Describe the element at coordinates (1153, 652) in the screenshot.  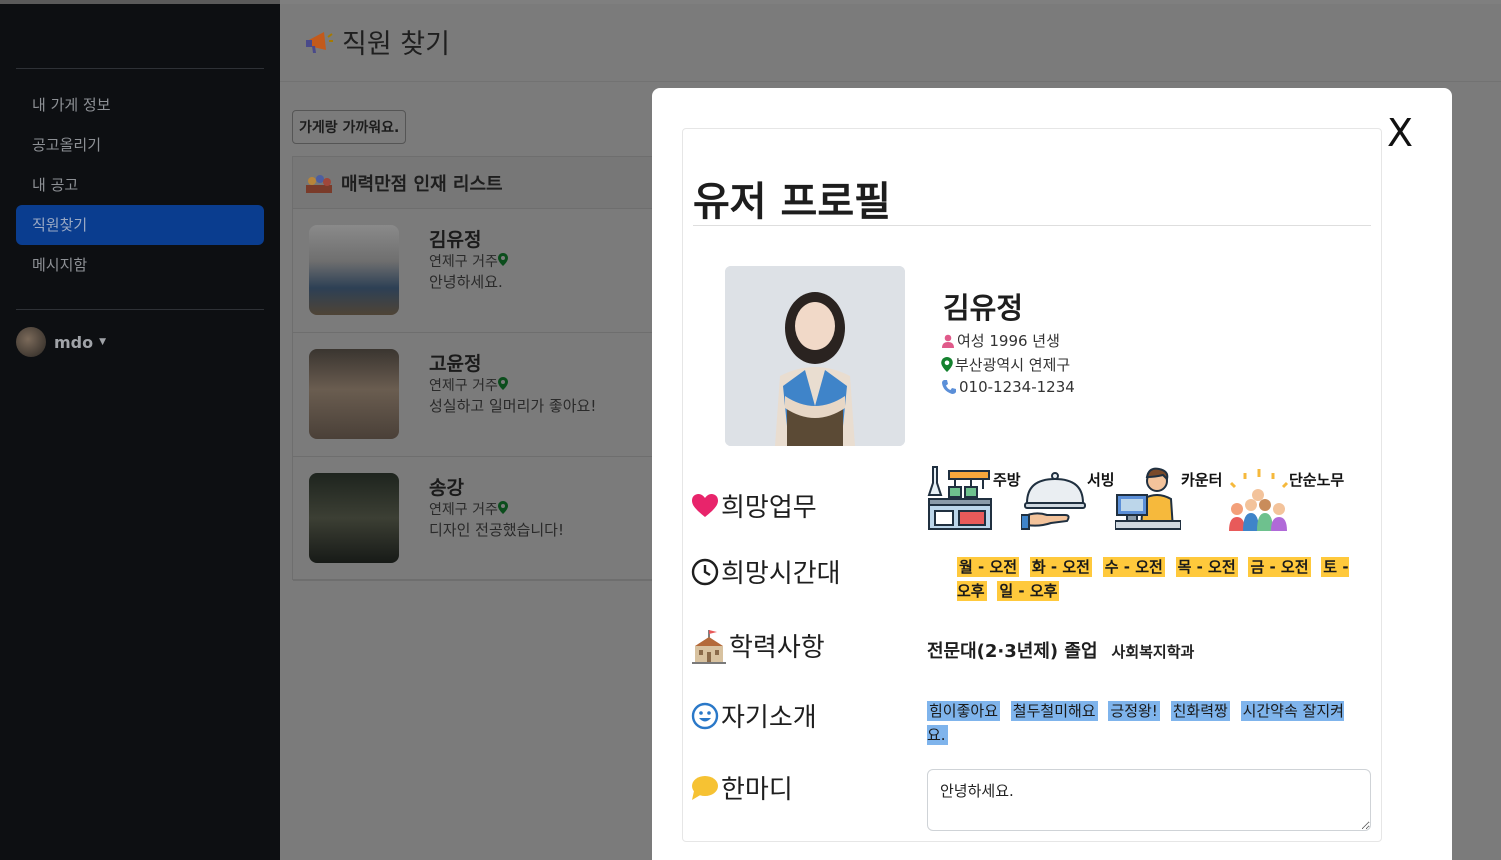
I see `education-major: 사회복지학과` at that location.